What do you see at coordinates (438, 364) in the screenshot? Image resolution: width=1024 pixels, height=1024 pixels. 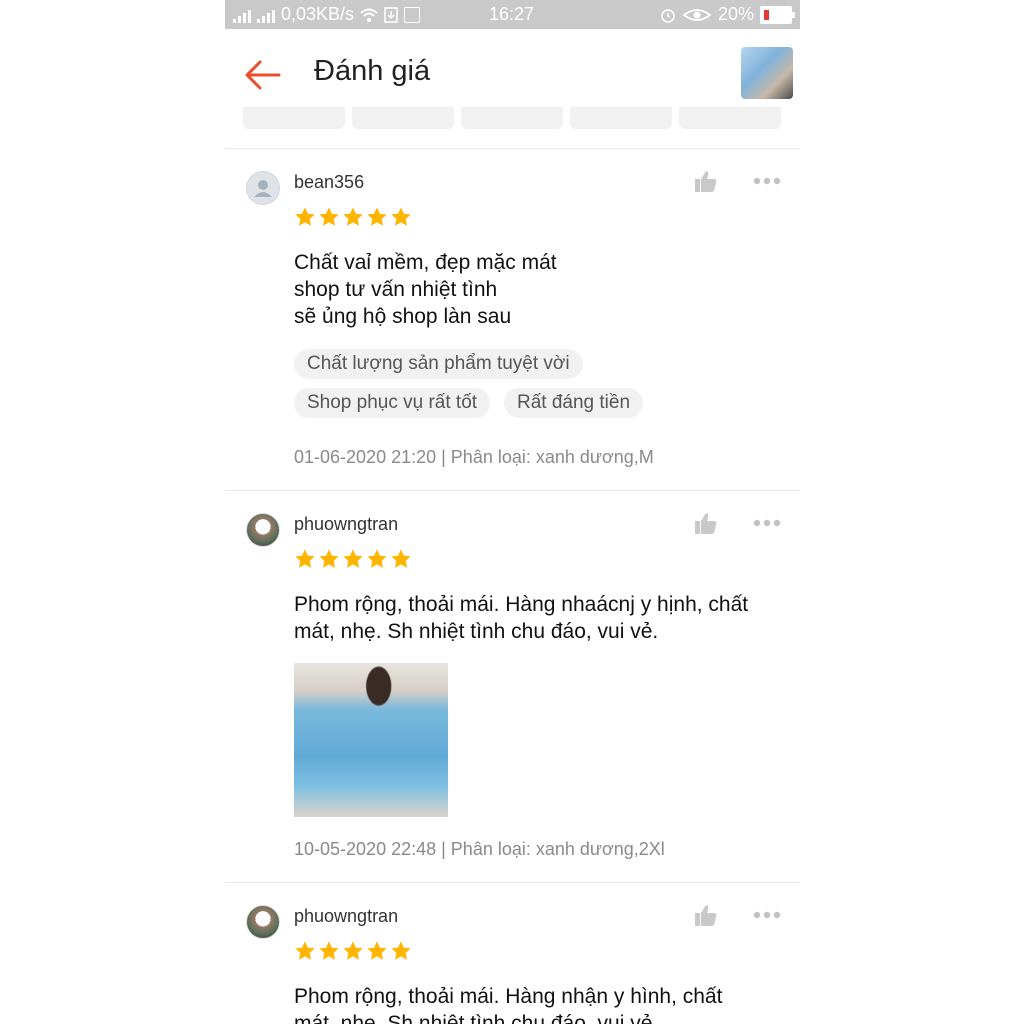 I see `review-tag: Chất lượng sản phẩm tuyệt vời` at bounding box center [438, 364].